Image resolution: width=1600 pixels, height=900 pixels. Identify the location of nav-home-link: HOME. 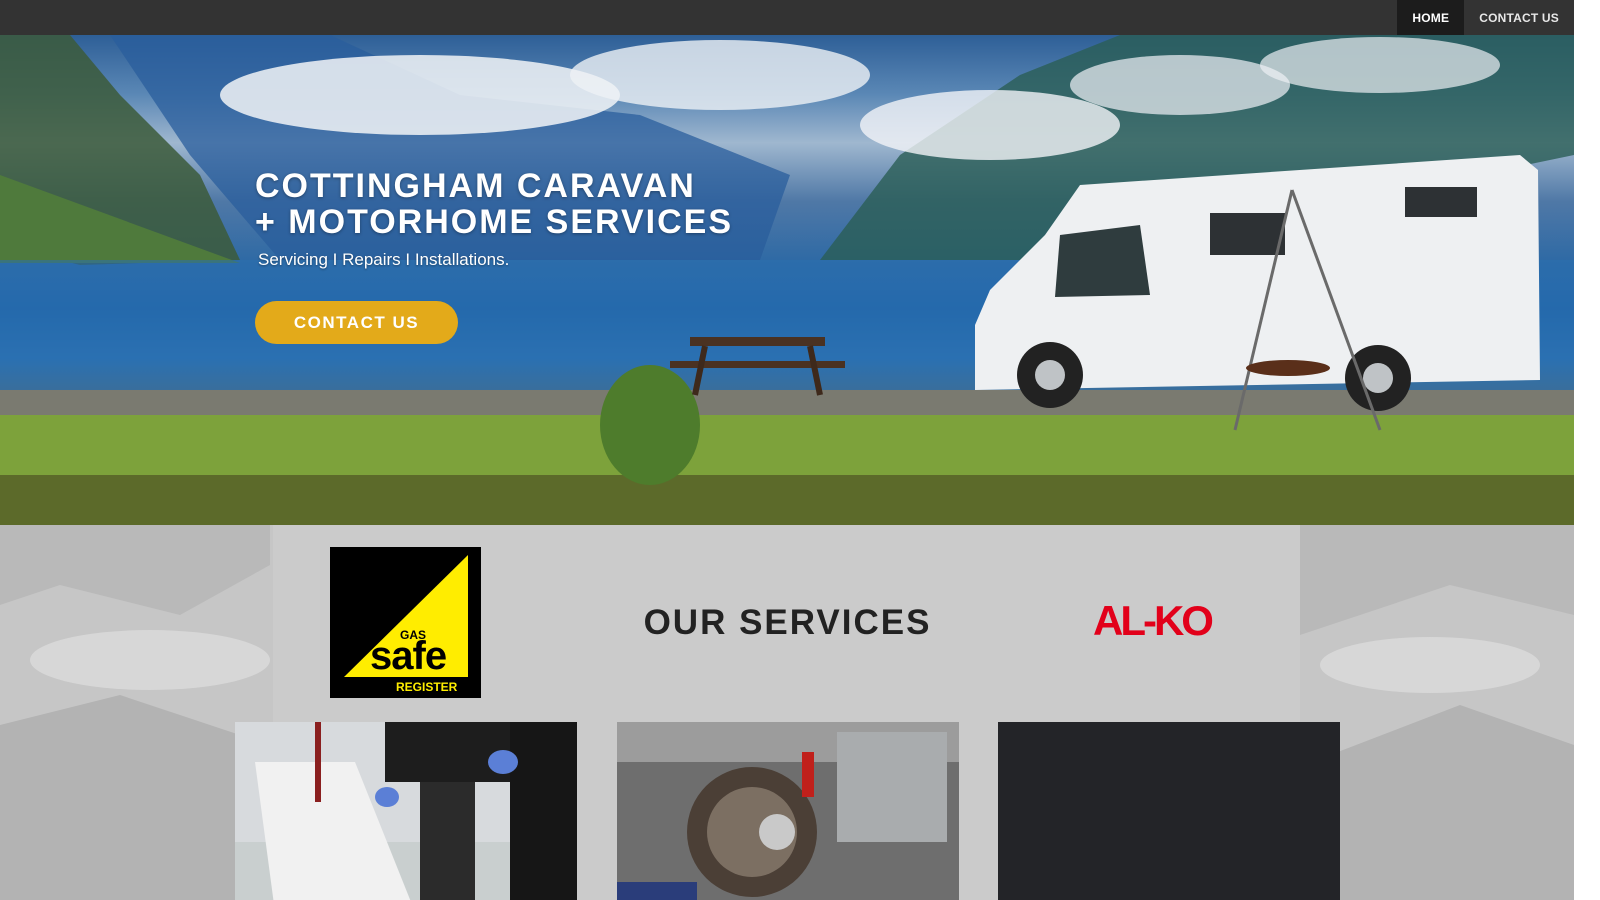
(1431, 17).